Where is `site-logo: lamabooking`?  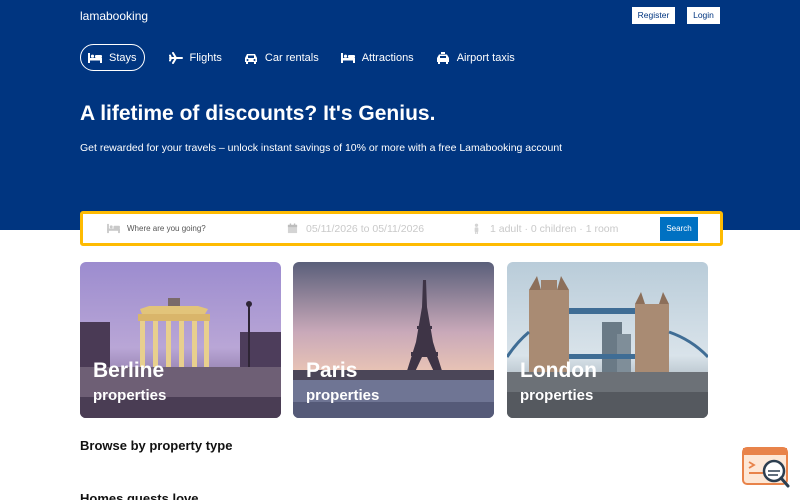 site-logo: lamabooking is located at coordinates (114, 16).